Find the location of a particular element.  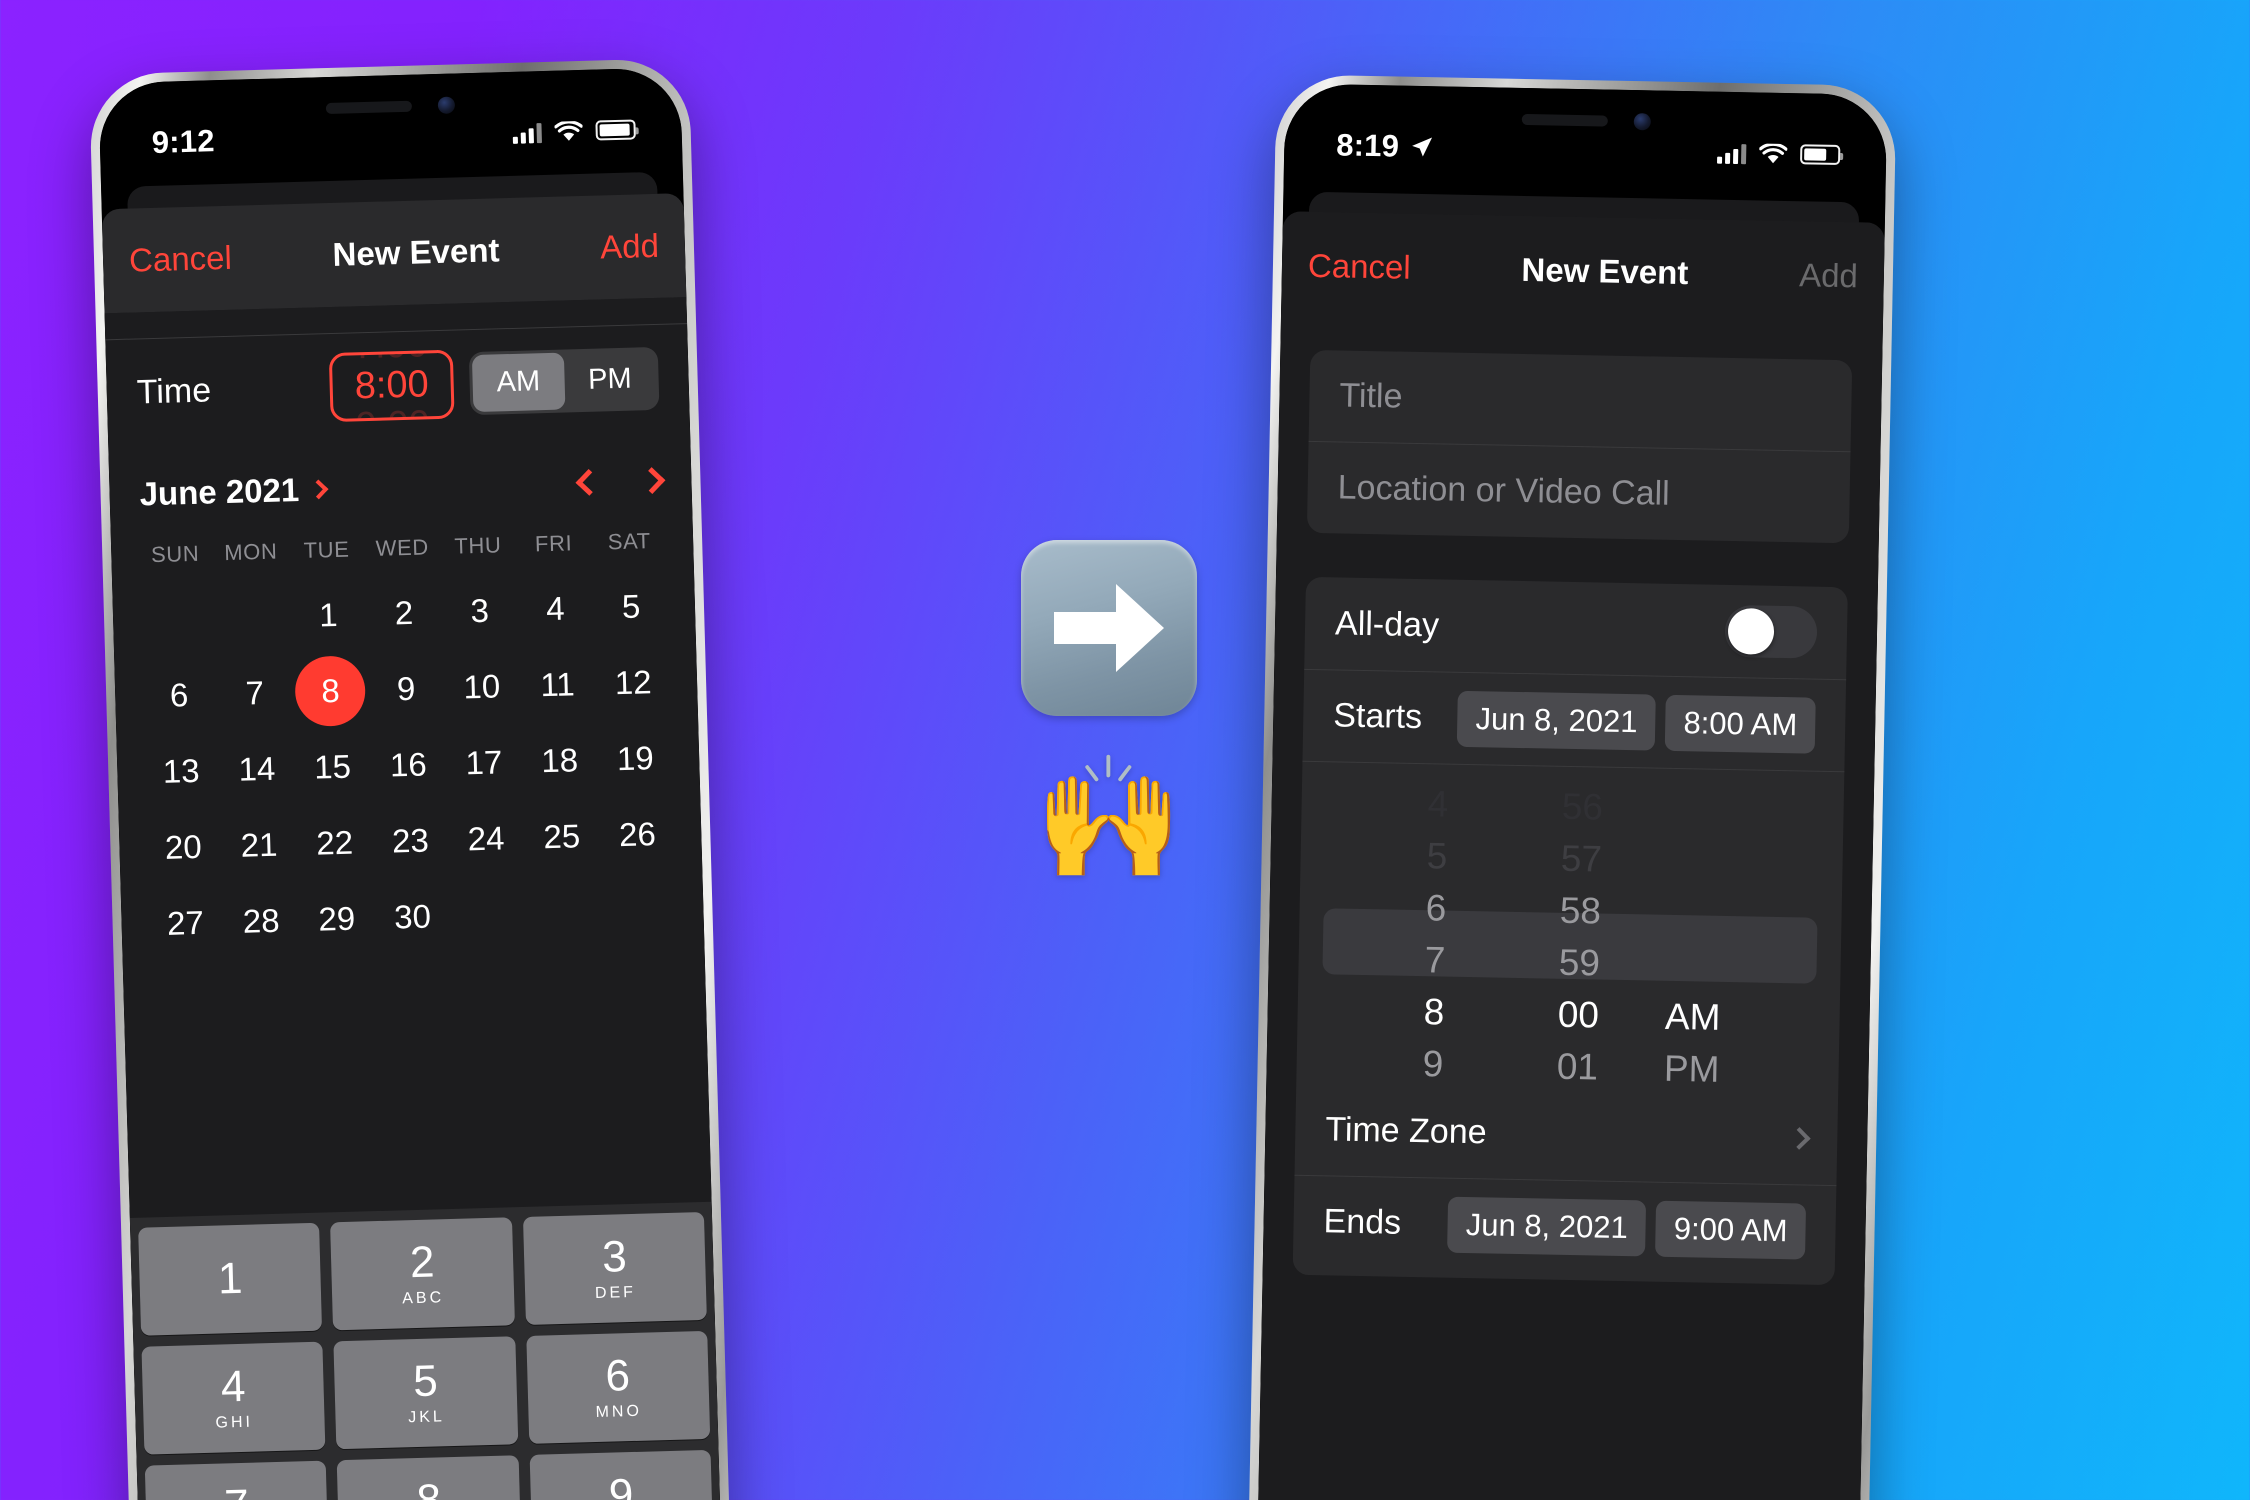

time-value-text: 8:00 is located at coordinates (392, 385).